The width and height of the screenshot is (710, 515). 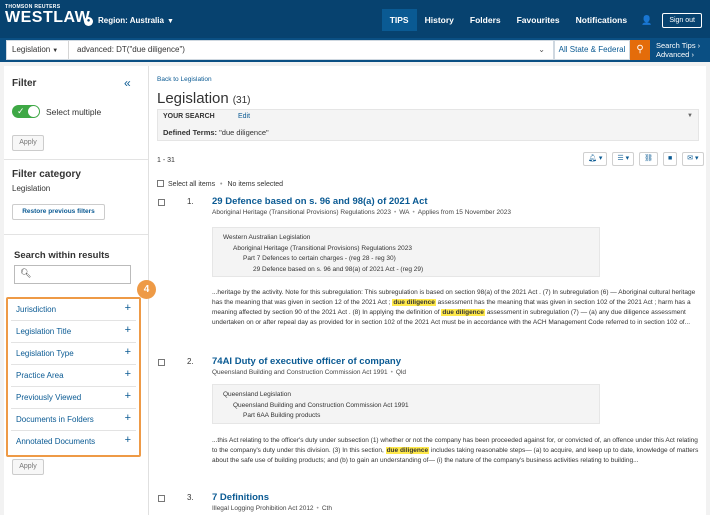 What do you see at coordinates (682, 20) in the screenshot?
I see `sign-out-button: Sign out` at bounding box center [682, 20].